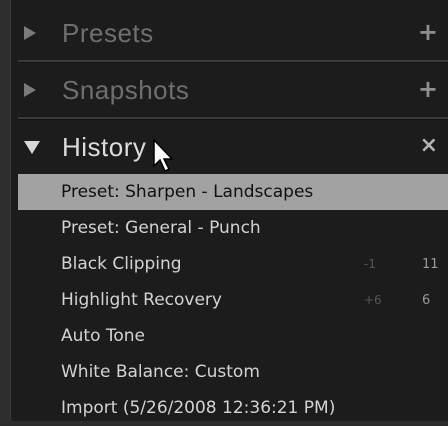 The width and height of the screenshot is (448, 426). I want to click on snapshots-header: Snapshots +, so click(229, 90).